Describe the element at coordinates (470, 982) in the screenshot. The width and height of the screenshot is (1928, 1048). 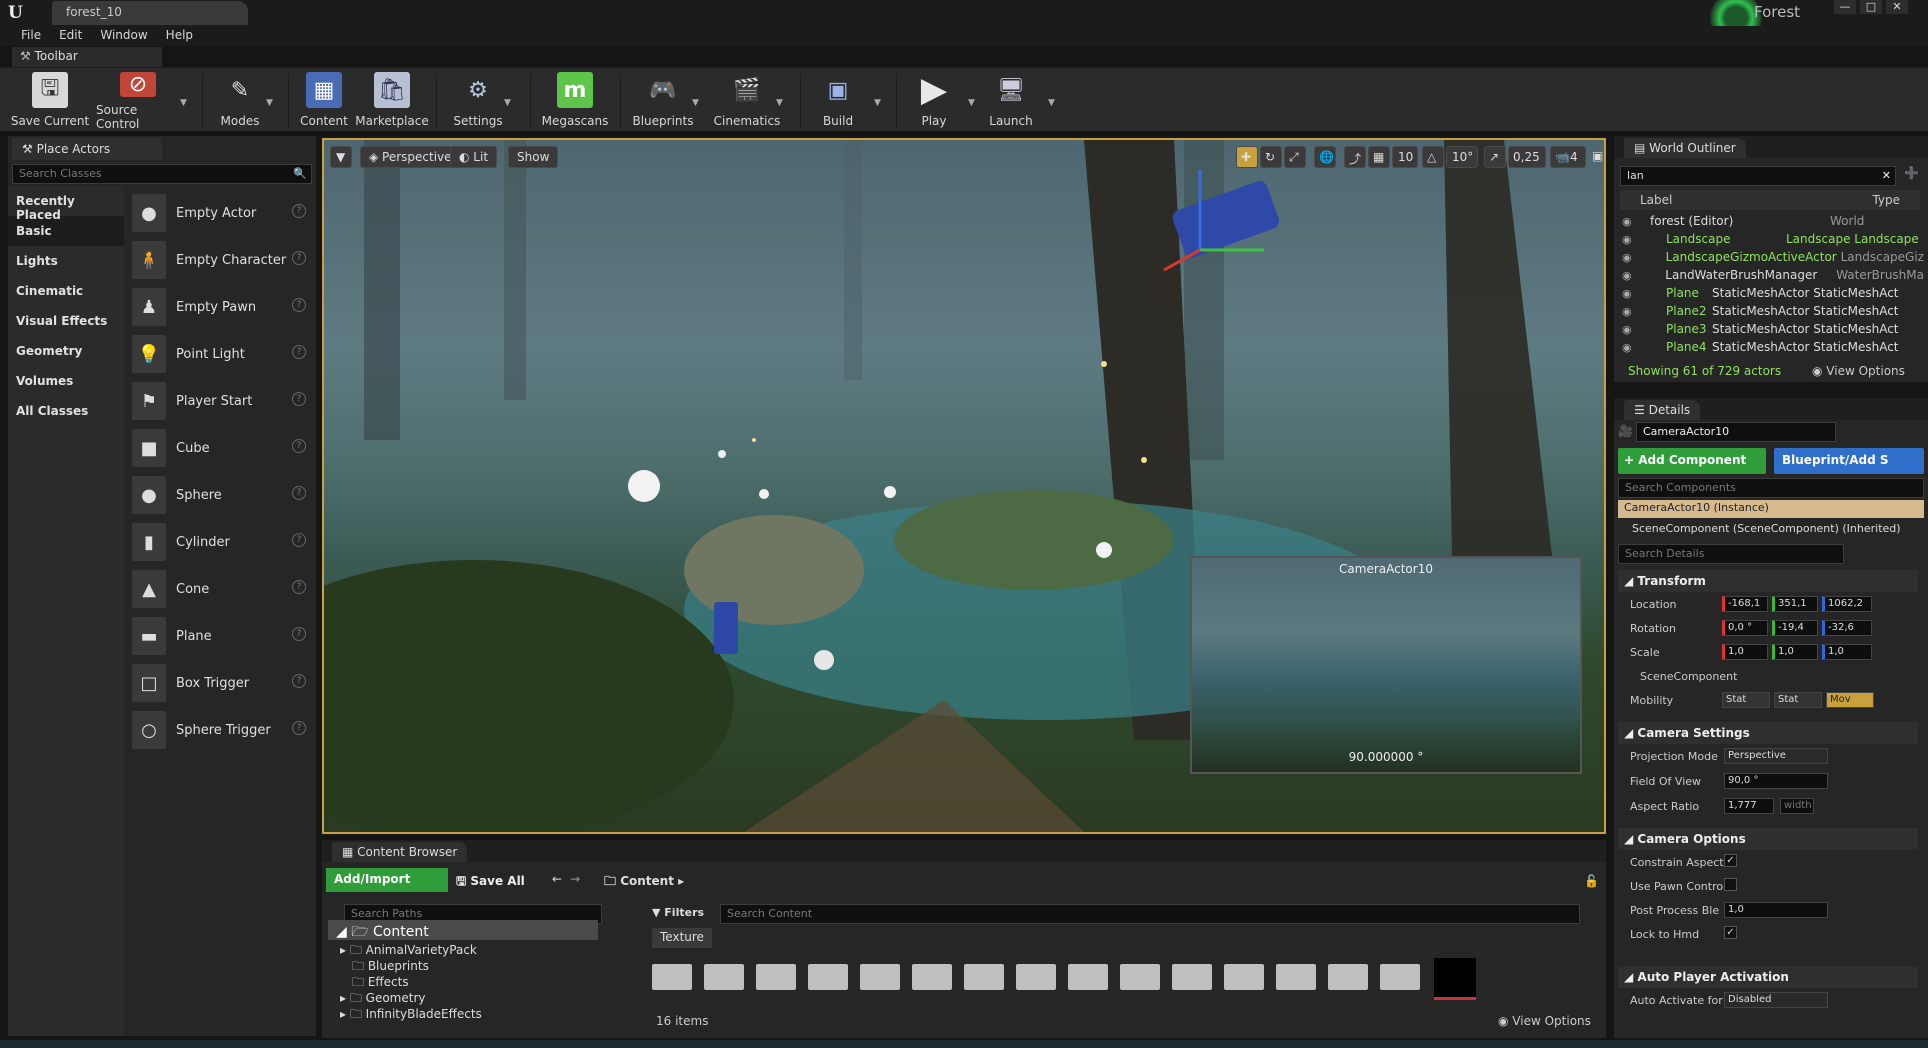
I see `tree-item: 🗀 Effects` at that location.